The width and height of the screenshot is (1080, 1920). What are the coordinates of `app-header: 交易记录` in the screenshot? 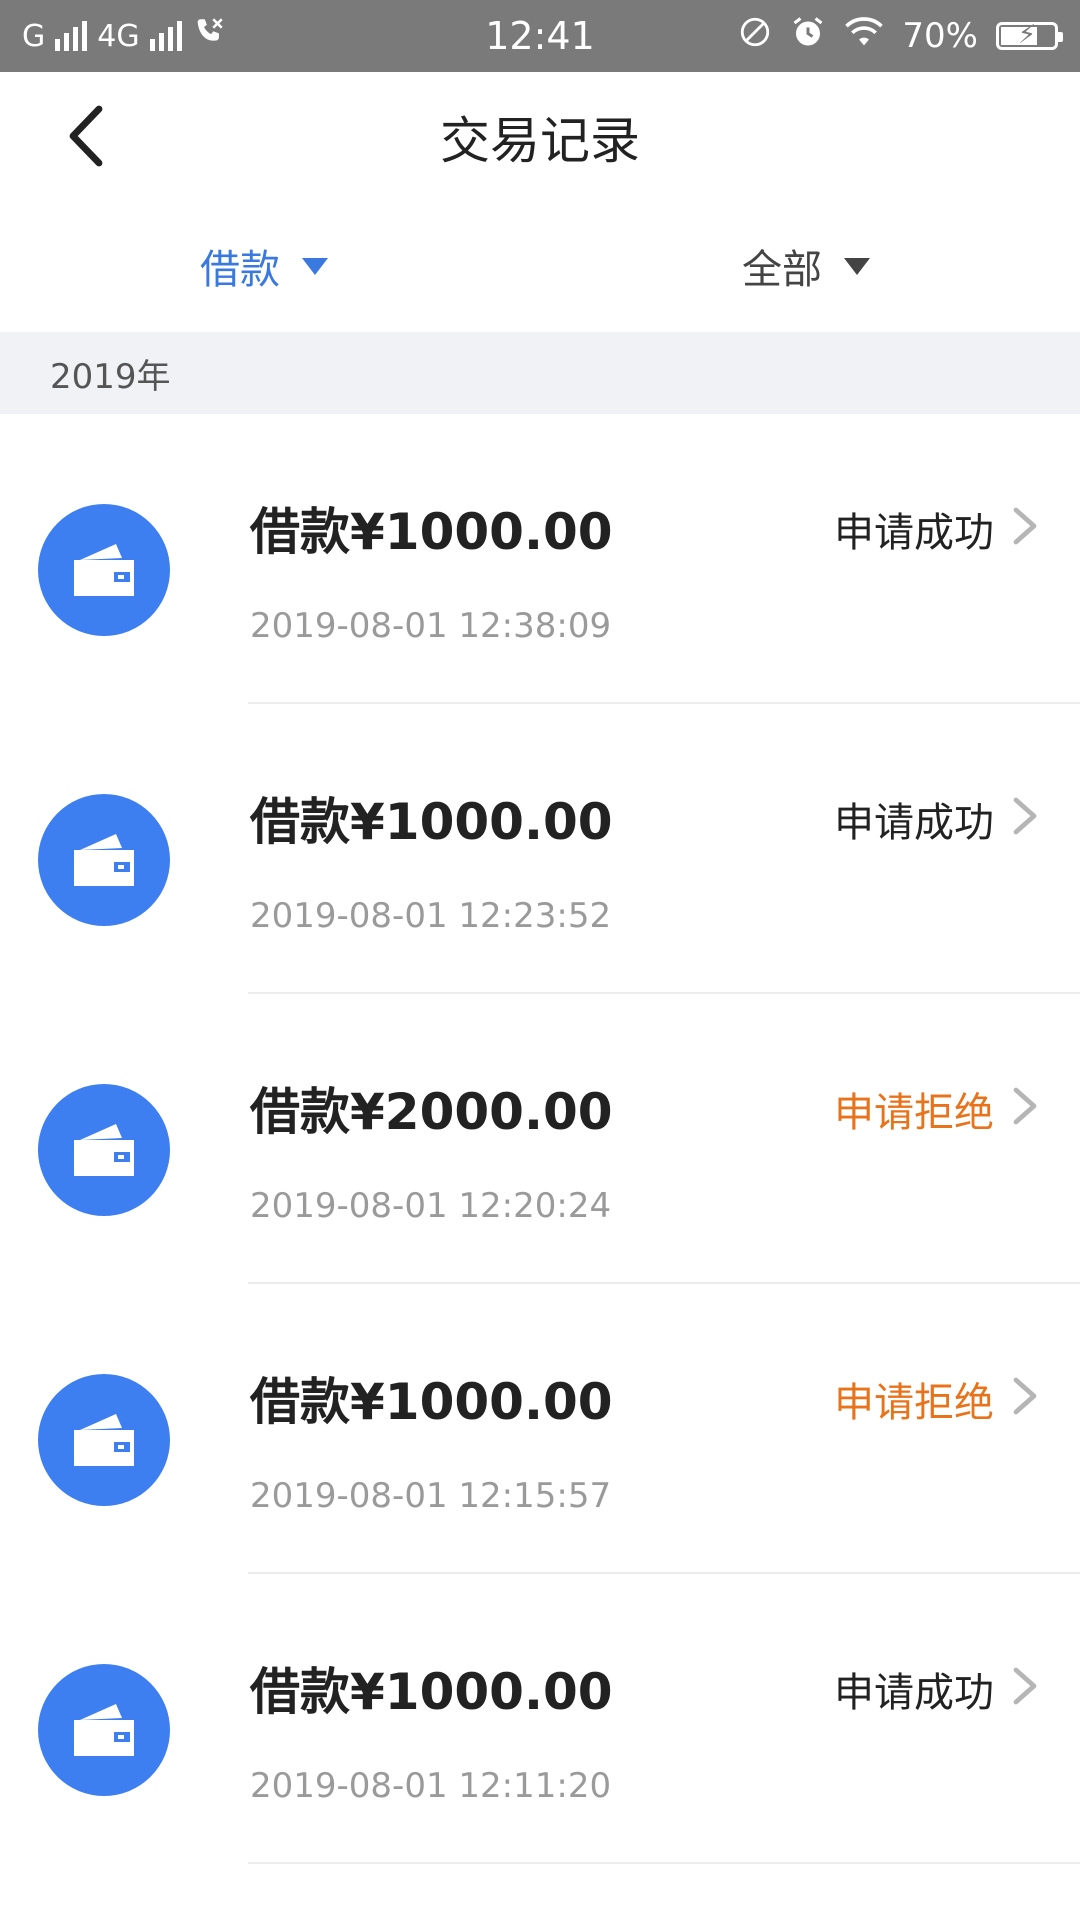 It's located at (540, 137).